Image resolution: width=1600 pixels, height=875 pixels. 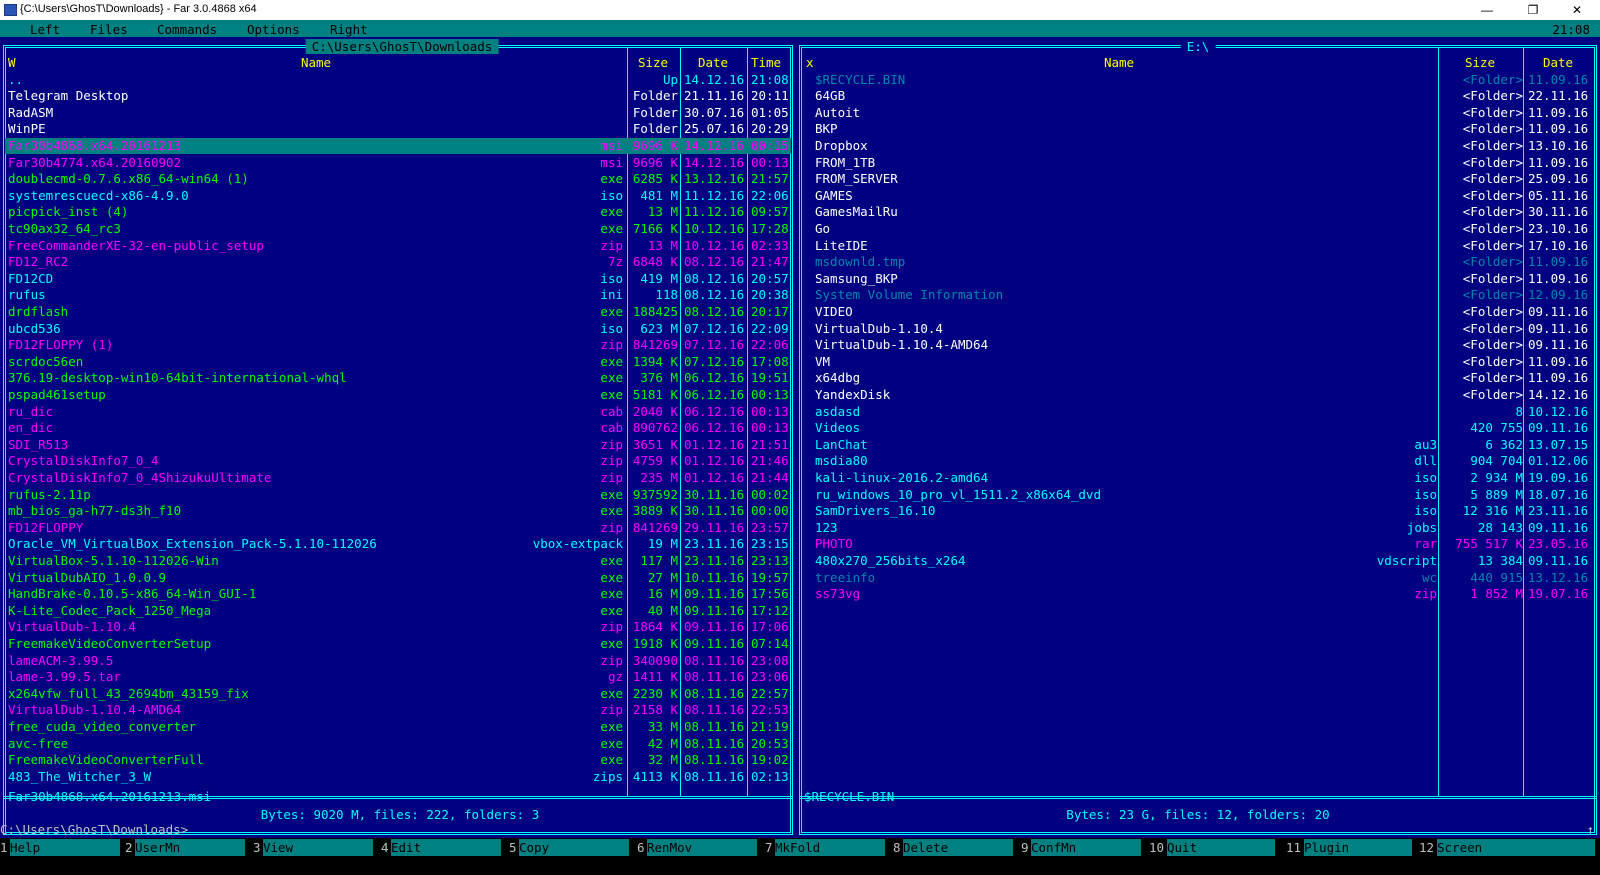 What do you see at coordinates (810, 62) in the screenshot?
I see `view-mode-indicator: x` at bounding box center [810, 62].